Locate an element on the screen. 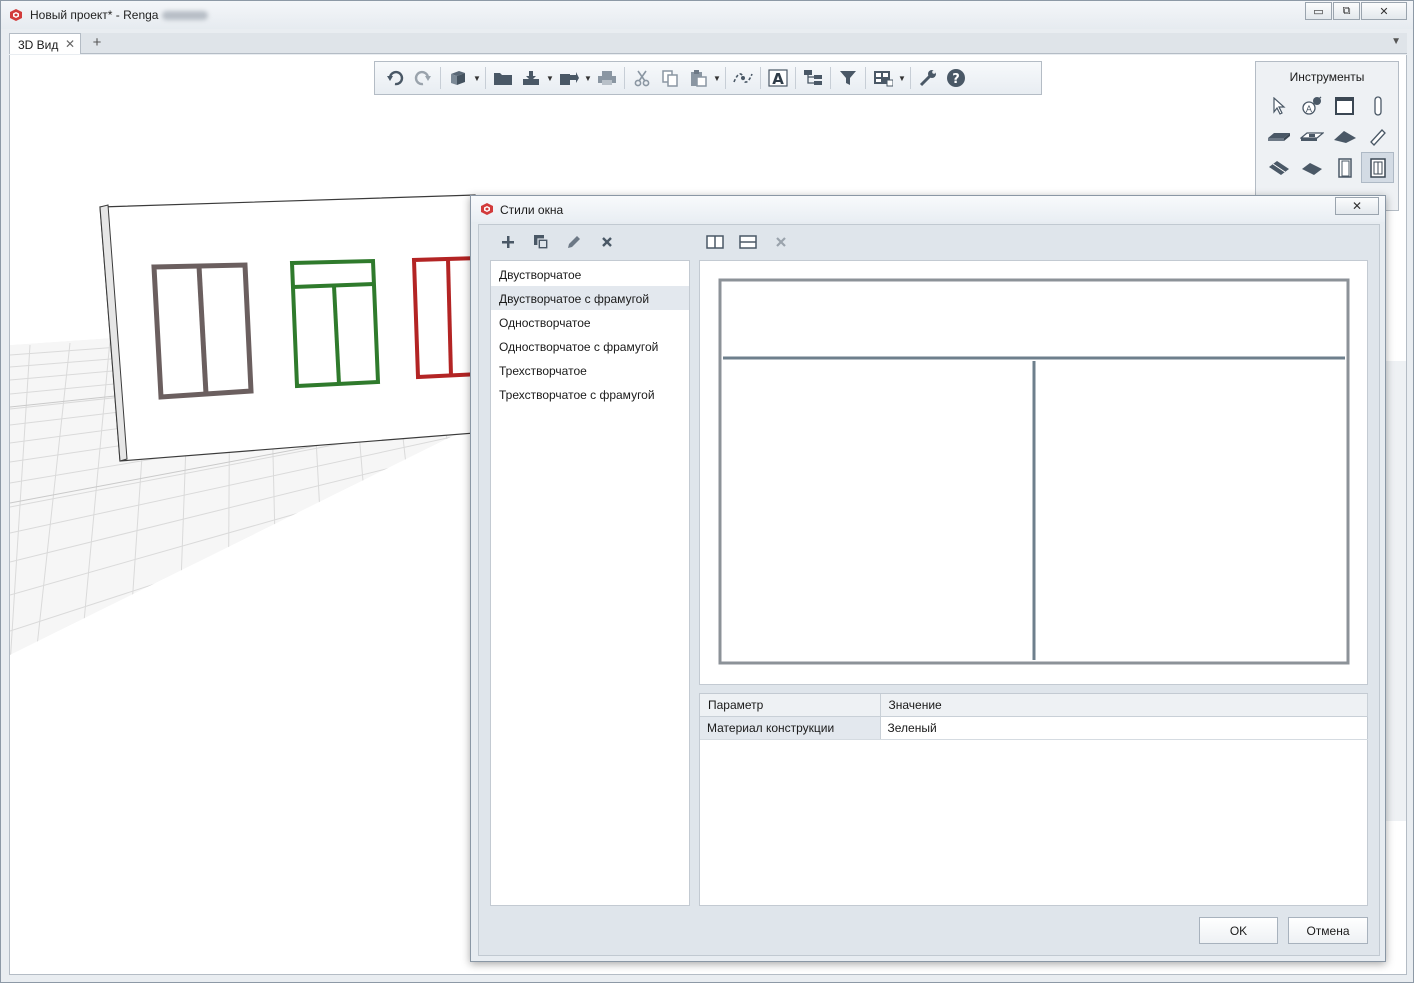 The width and height of the screenshot is (1414, 983). text-style-button: A is located at coordinates (778, 78).